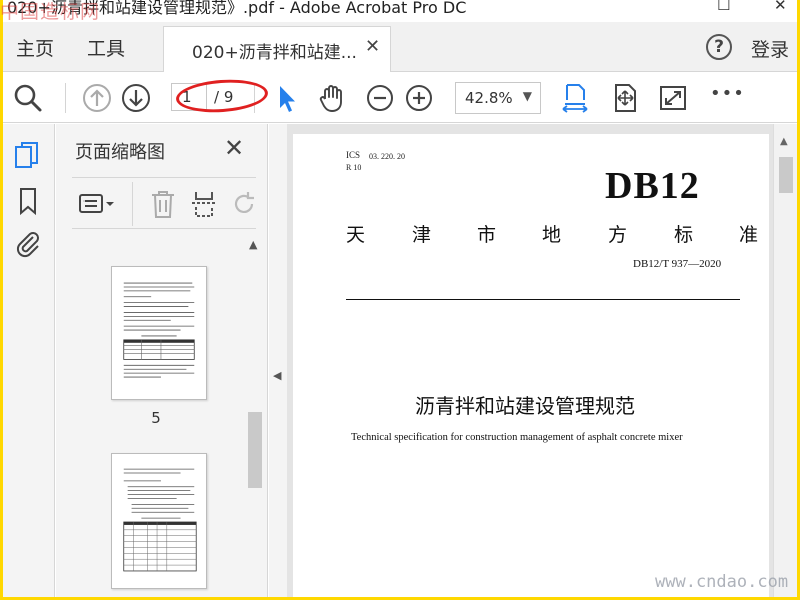  I want to click on authority-line: 天 津 市 地 方 标 准, so click(552, 233).